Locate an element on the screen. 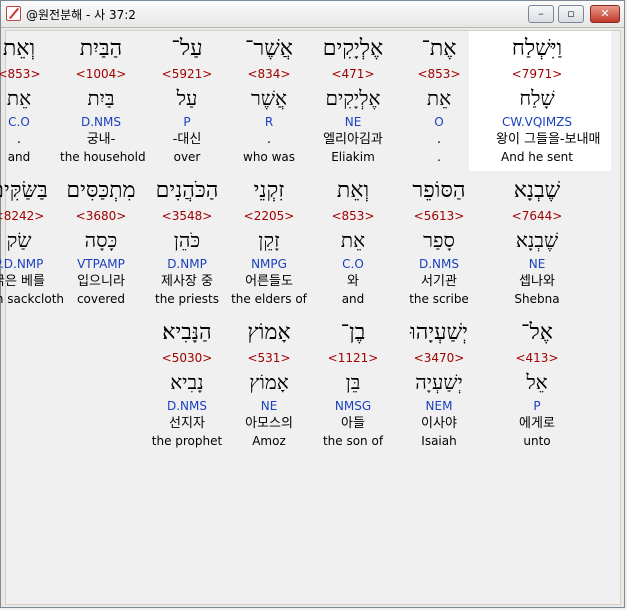 Image resolution: width=627 pixels, height=610 pixels. word-hebrew: בֶן־ is located at coordinates (353, 332).